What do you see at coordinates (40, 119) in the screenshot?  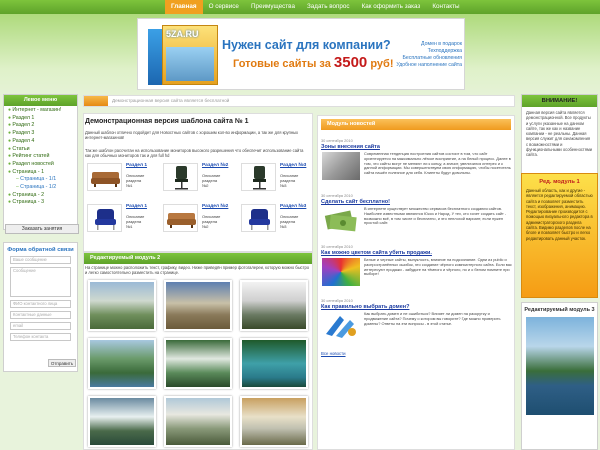 I see `left-menu-item: ● Раздел 1` at bounding box center [40, 119].